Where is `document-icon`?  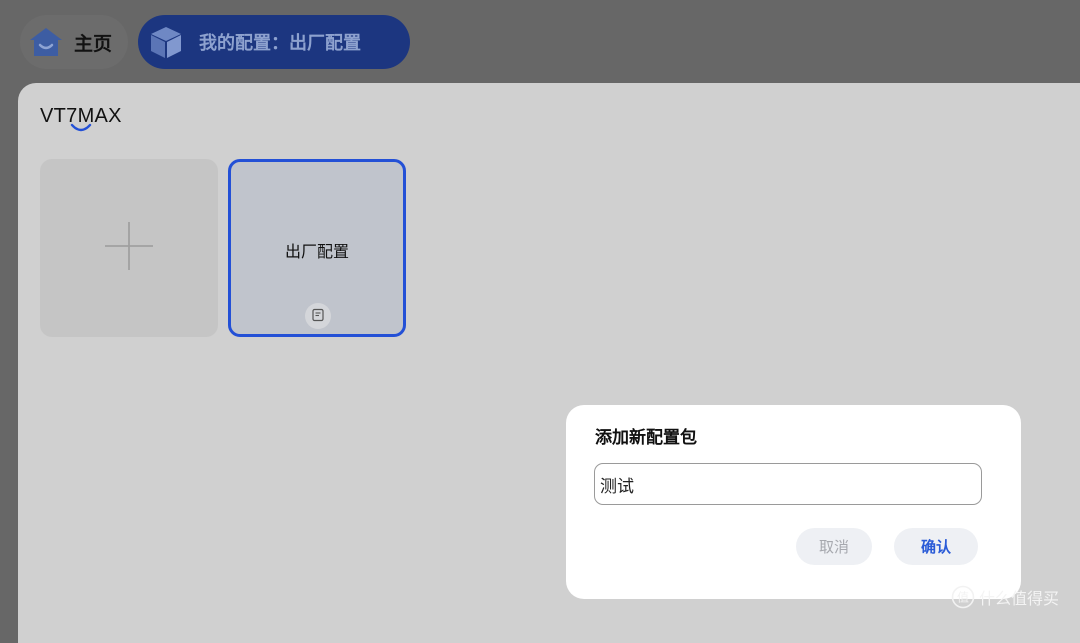 document-icon is located at coordinates (318, 316).